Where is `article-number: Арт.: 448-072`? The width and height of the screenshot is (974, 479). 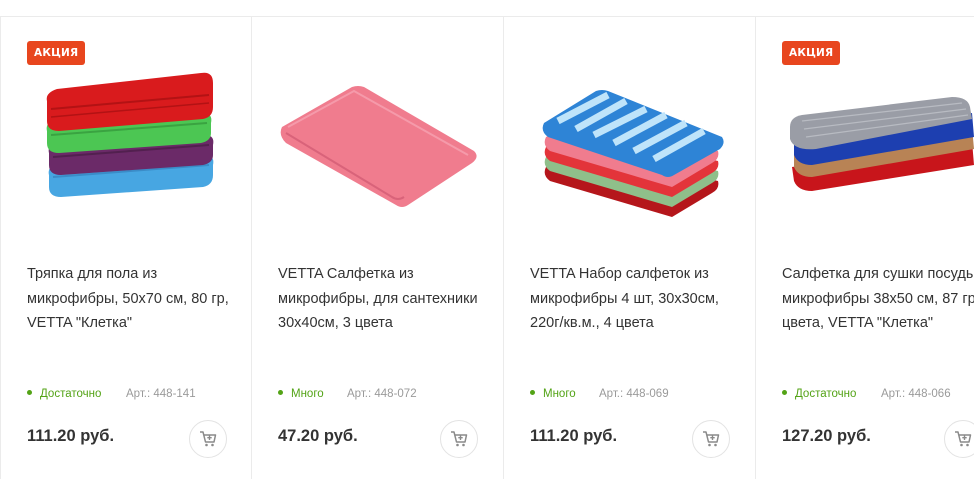 article-number: Арт.: 448-072 is located at coordinates (382, 394).